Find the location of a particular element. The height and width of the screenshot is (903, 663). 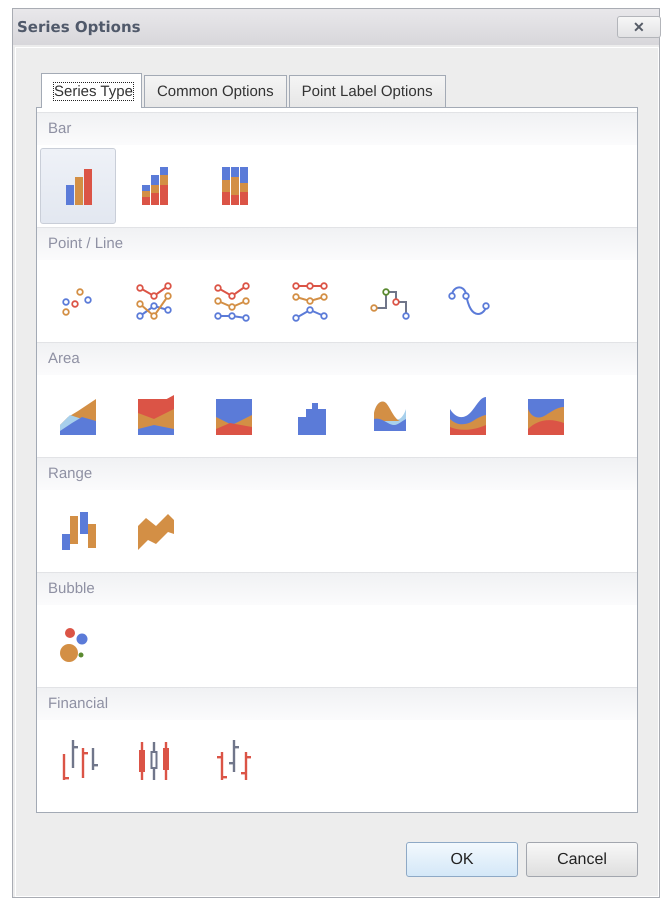

group-header: Area is located at coordinates (337, 358).